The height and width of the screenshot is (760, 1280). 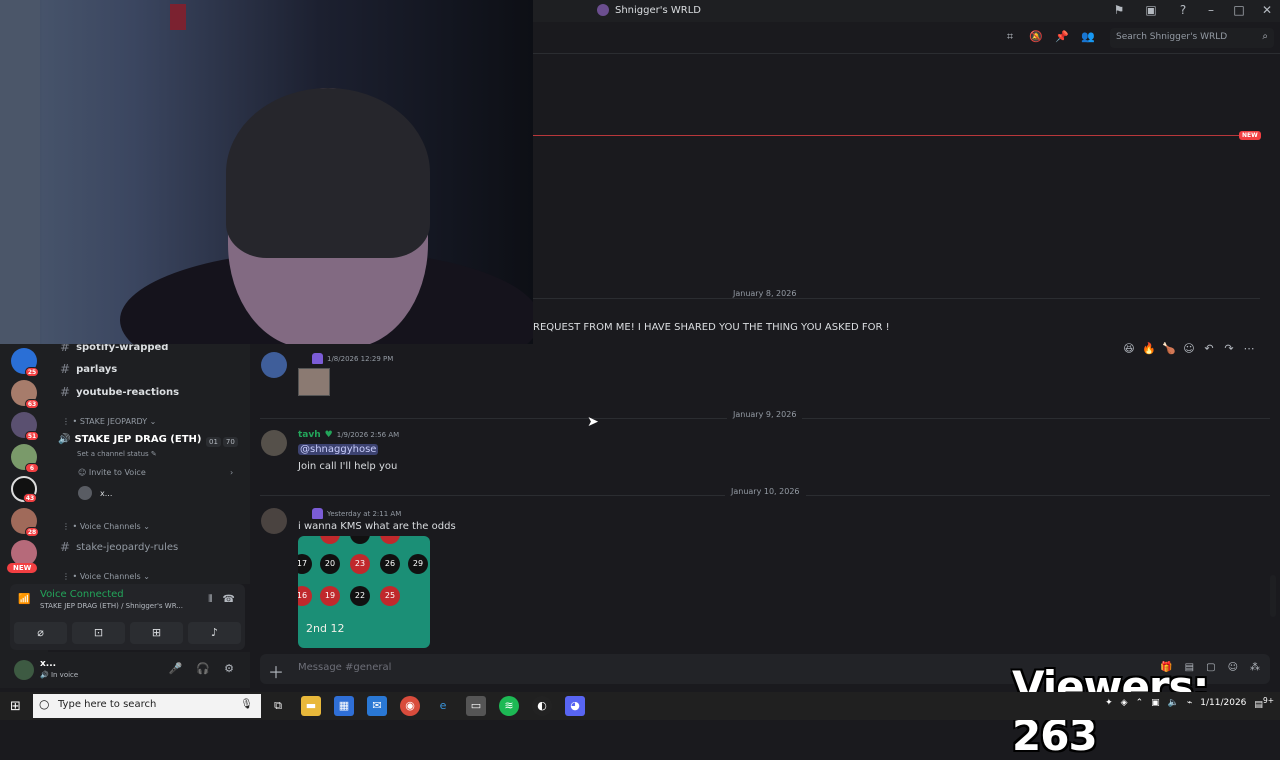 I want to click on speaker-icon: 🔊, so click(x=64, y=439).